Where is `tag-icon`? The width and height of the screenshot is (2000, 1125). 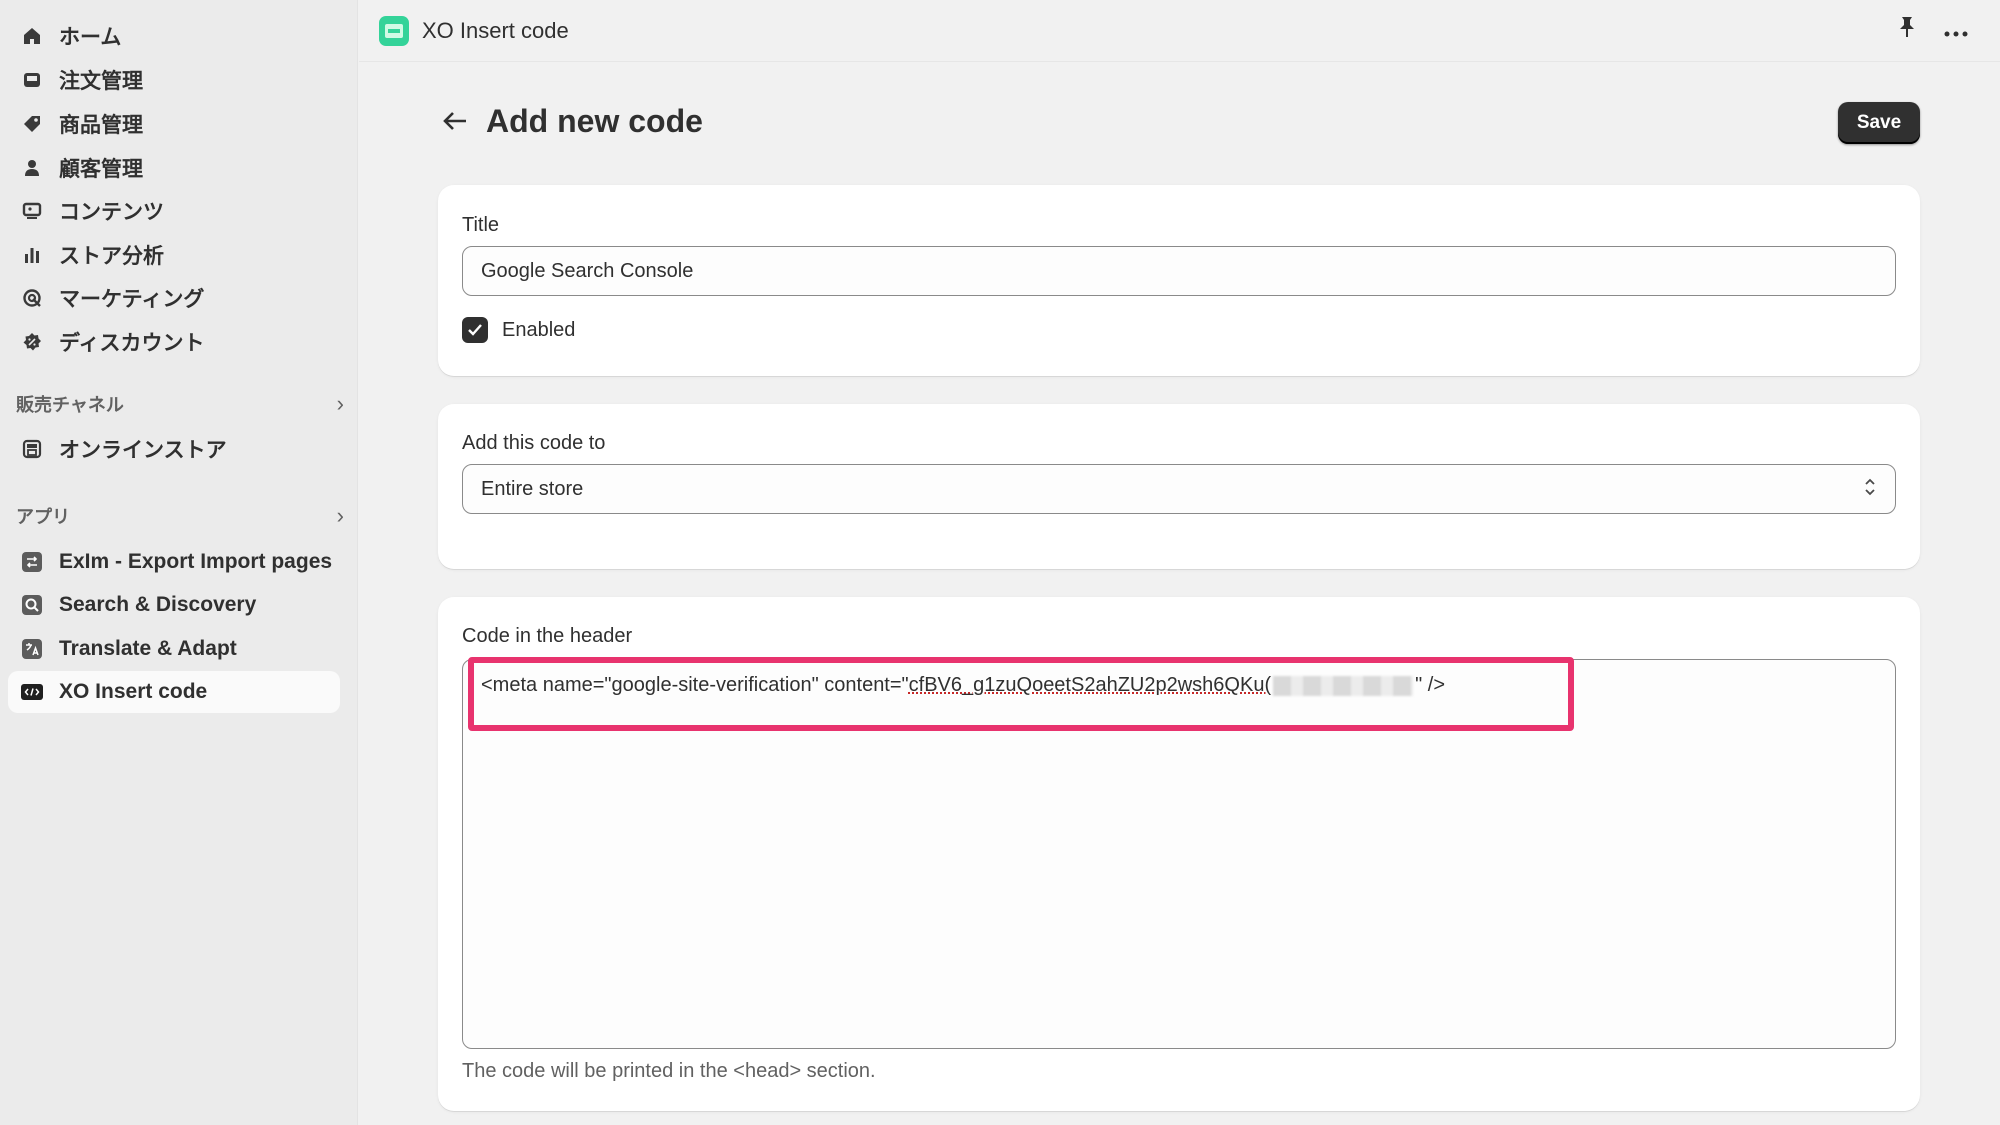
tag-icon is located at coordinates (32, 124).